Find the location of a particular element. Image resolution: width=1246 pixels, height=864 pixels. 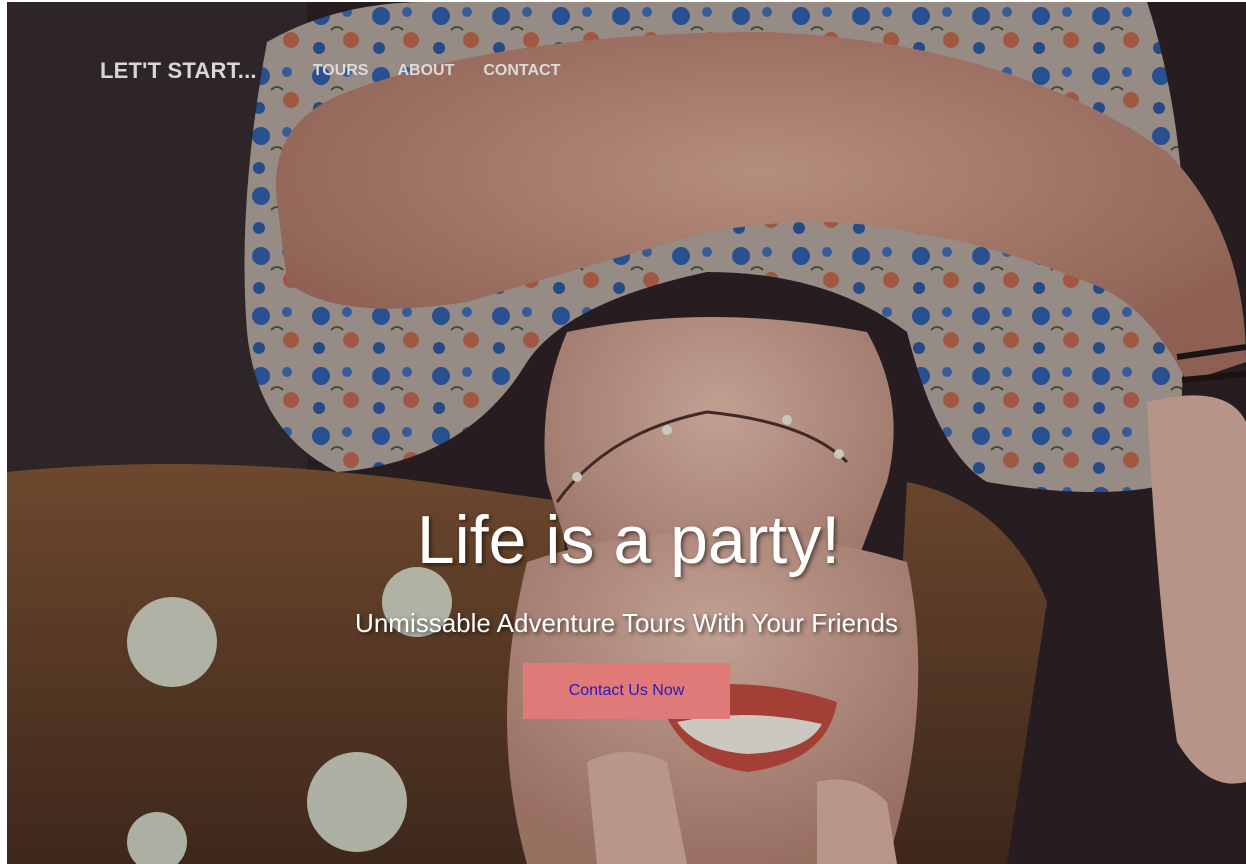

contact-us-button: Contact Us Now is located at coordinates (626, 691).